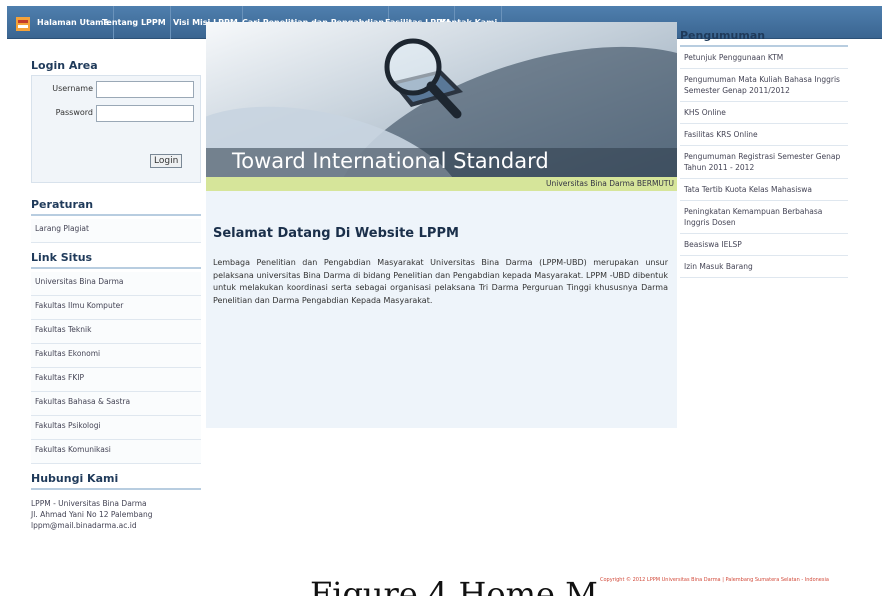 The width and height of the screenshot is (882, 596). I want to click on password-label: Password, so click(74, 112).